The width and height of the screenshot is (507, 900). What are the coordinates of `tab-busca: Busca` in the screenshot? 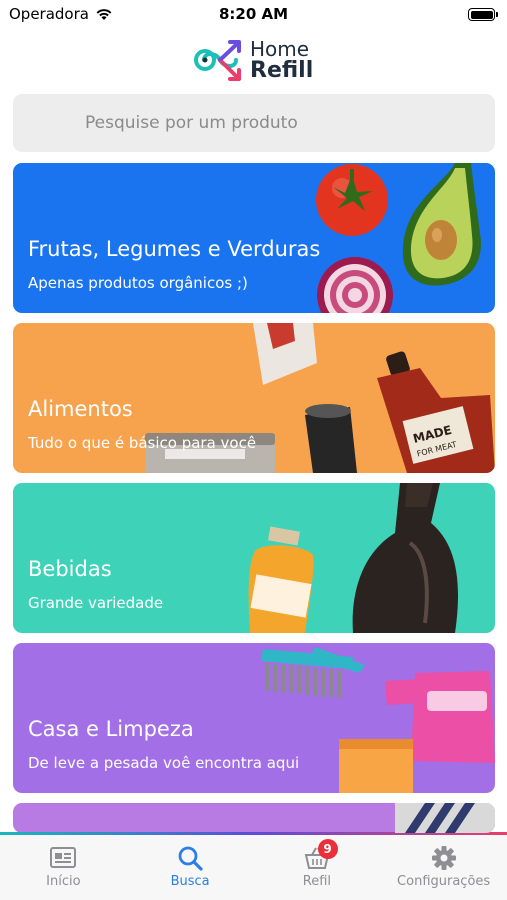 It's located at (190, 867).